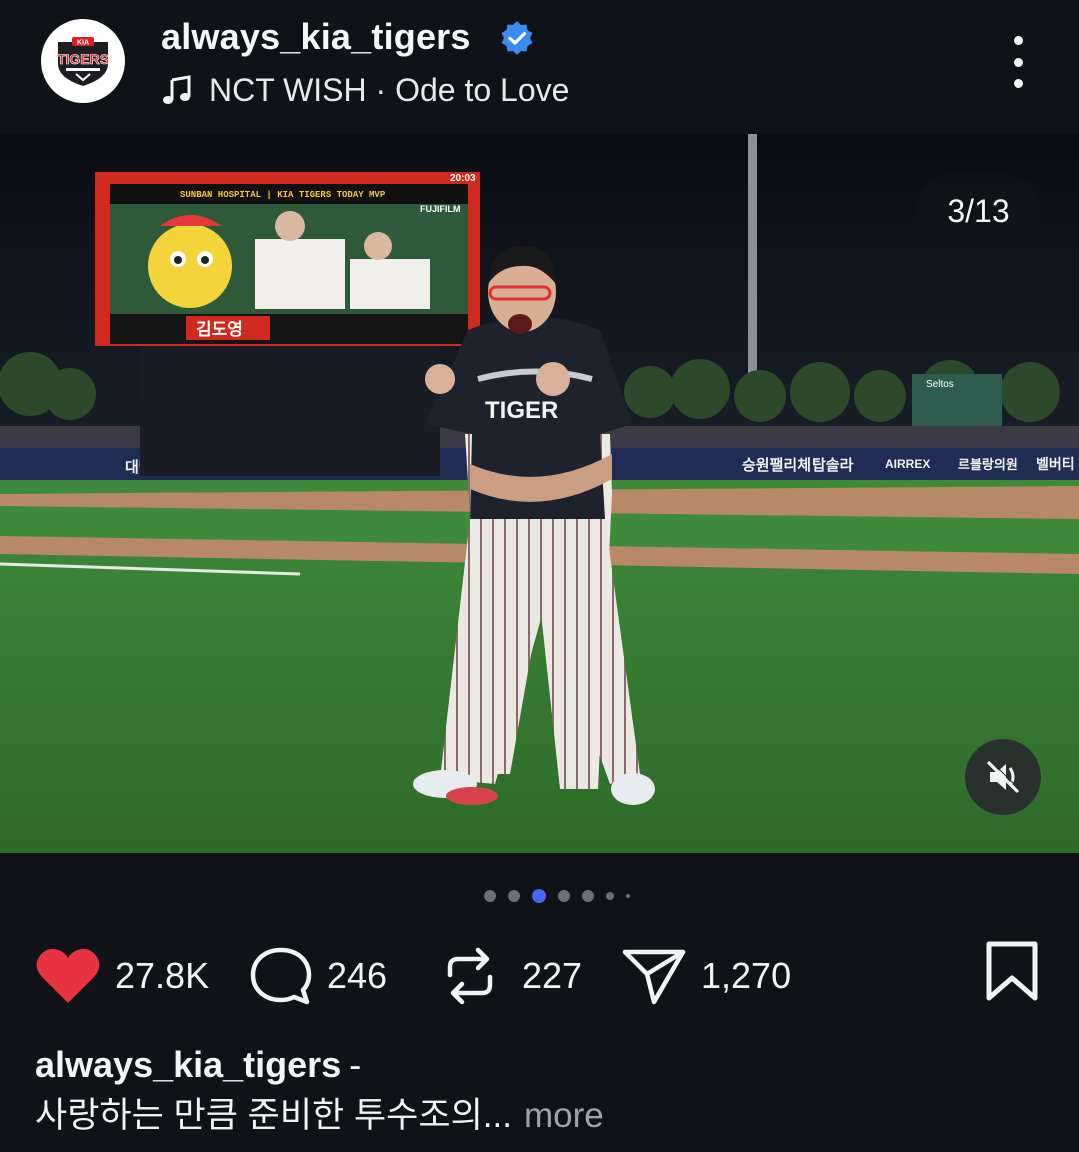  What do you see at coordinates (389, 89) in the screenshot?
I see `music-track-label: NCT WISH · Ode to Love` at bounding box center [389, 89].